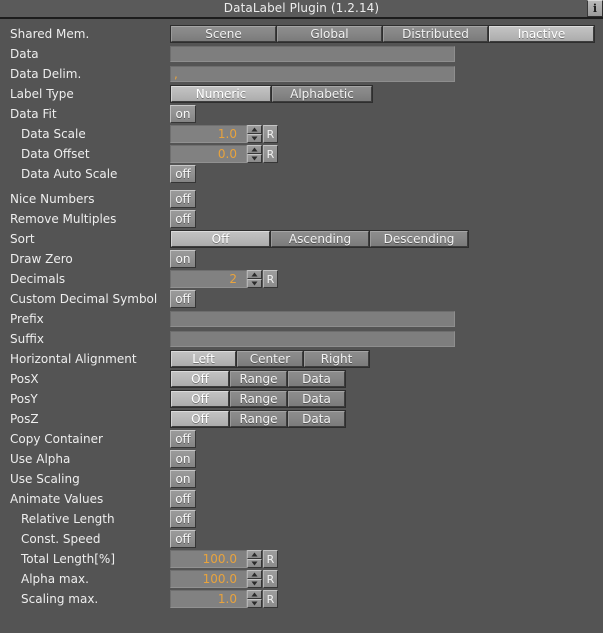 This screenshot has width=603, height=633. I want to click on animate-values-toggle: off, so click(183, 499).